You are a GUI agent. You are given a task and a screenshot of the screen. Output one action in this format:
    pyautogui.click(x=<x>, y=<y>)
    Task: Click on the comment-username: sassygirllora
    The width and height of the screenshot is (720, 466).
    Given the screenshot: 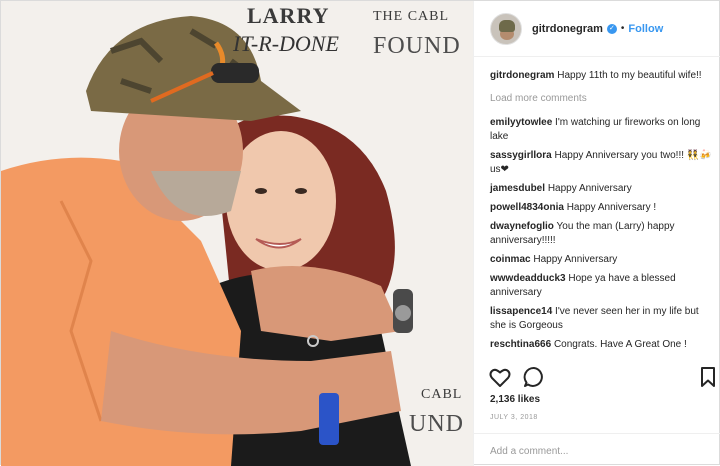 What is the action you would take?
    pyautogui.click(x=521, y=155)
    